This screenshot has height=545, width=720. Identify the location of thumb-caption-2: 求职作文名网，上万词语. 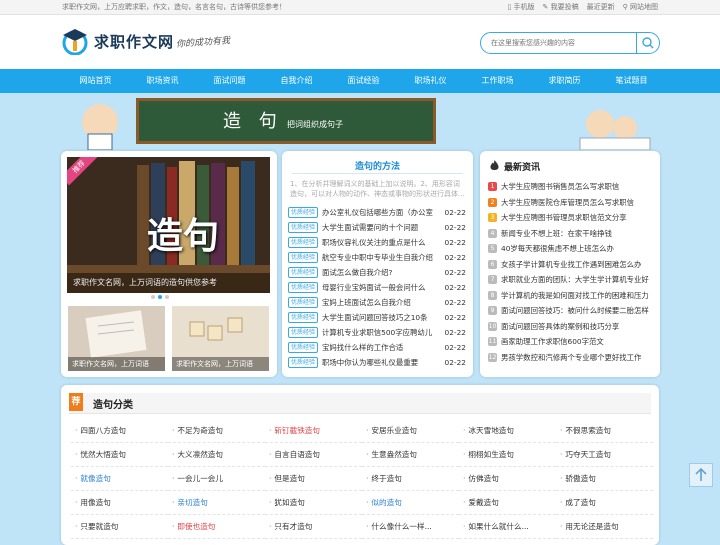
(220, 364).